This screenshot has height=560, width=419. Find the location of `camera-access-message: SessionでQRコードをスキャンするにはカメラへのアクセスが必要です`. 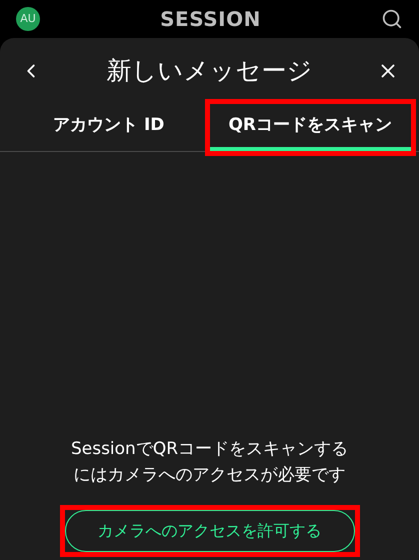

camera-access-message: SessionでQRコードをスキャンするにはカメラへのアクセスが必要です is located at coordinates (210, 462).